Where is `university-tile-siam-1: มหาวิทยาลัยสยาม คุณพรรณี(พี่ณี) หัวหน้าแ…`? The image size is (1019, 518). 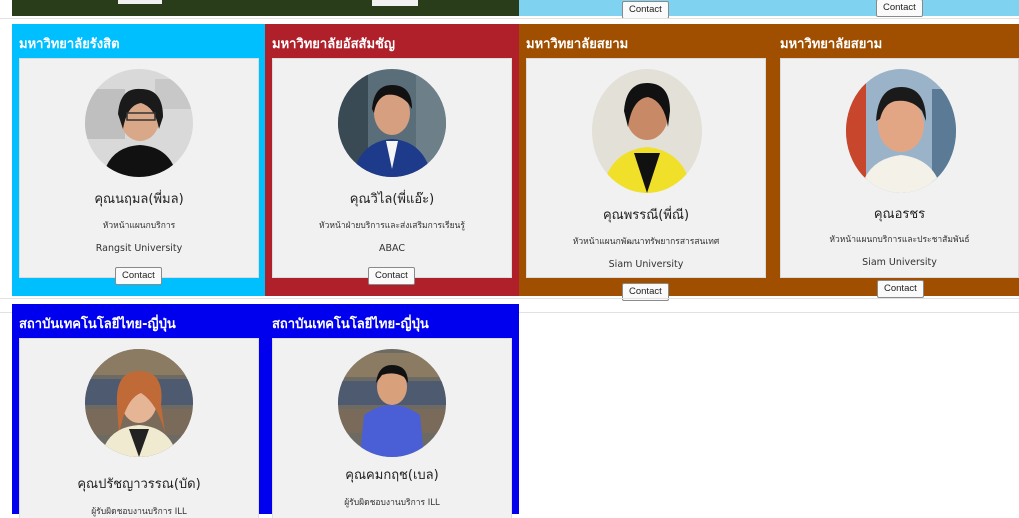 university-tile-siam-1: มหาวิทยาลัยสยาม คุณพรรณี(พี่ณี) หัวหน้าแ… is located at coordinates (646, 162).